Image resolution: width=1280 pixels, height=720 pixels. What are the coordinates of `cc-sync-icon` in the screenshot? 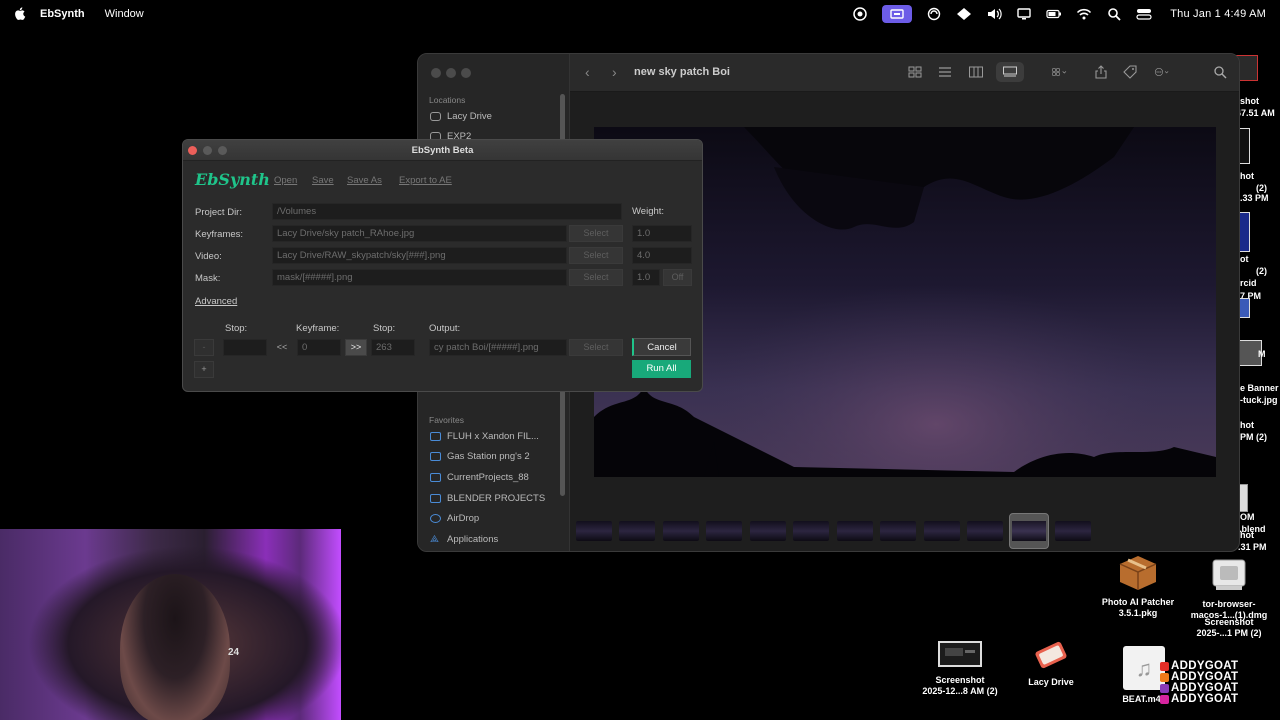 It's located at (934, 14).